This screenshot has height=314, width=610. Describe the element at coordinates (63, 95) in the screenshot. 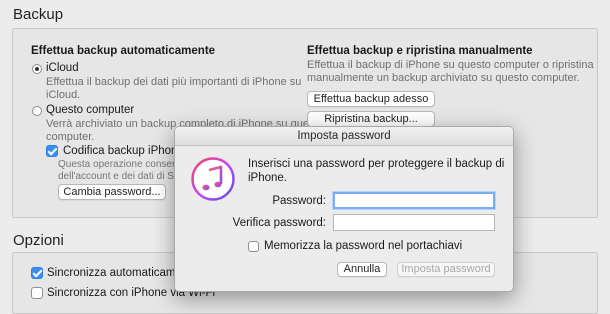

I see `icloud-desc-line2: iCloud.` at that location.